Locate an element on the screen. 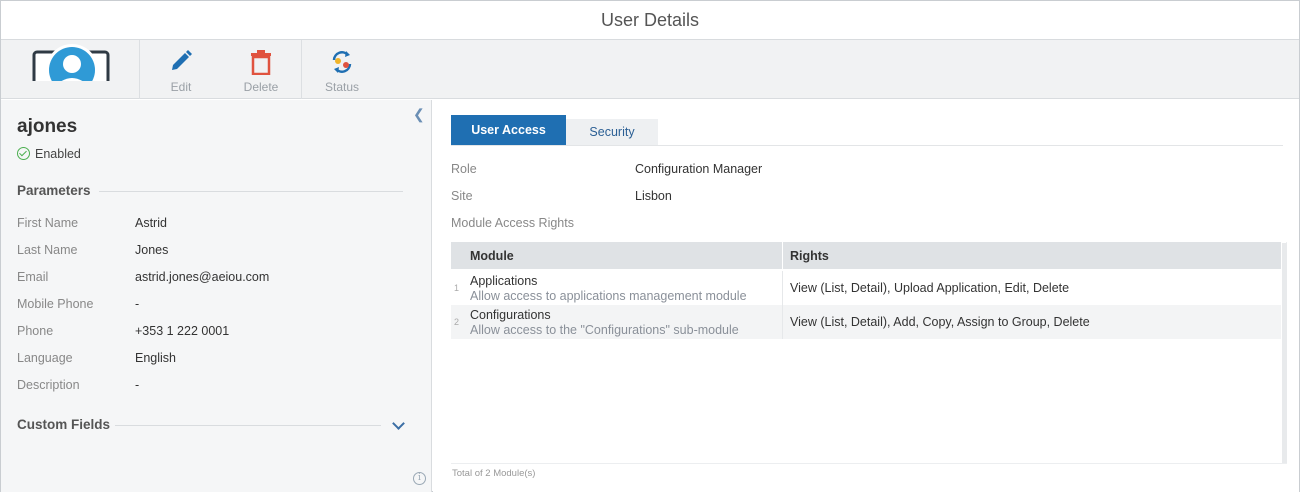  table-header: Module Rights is located at coordinates (866, 255).